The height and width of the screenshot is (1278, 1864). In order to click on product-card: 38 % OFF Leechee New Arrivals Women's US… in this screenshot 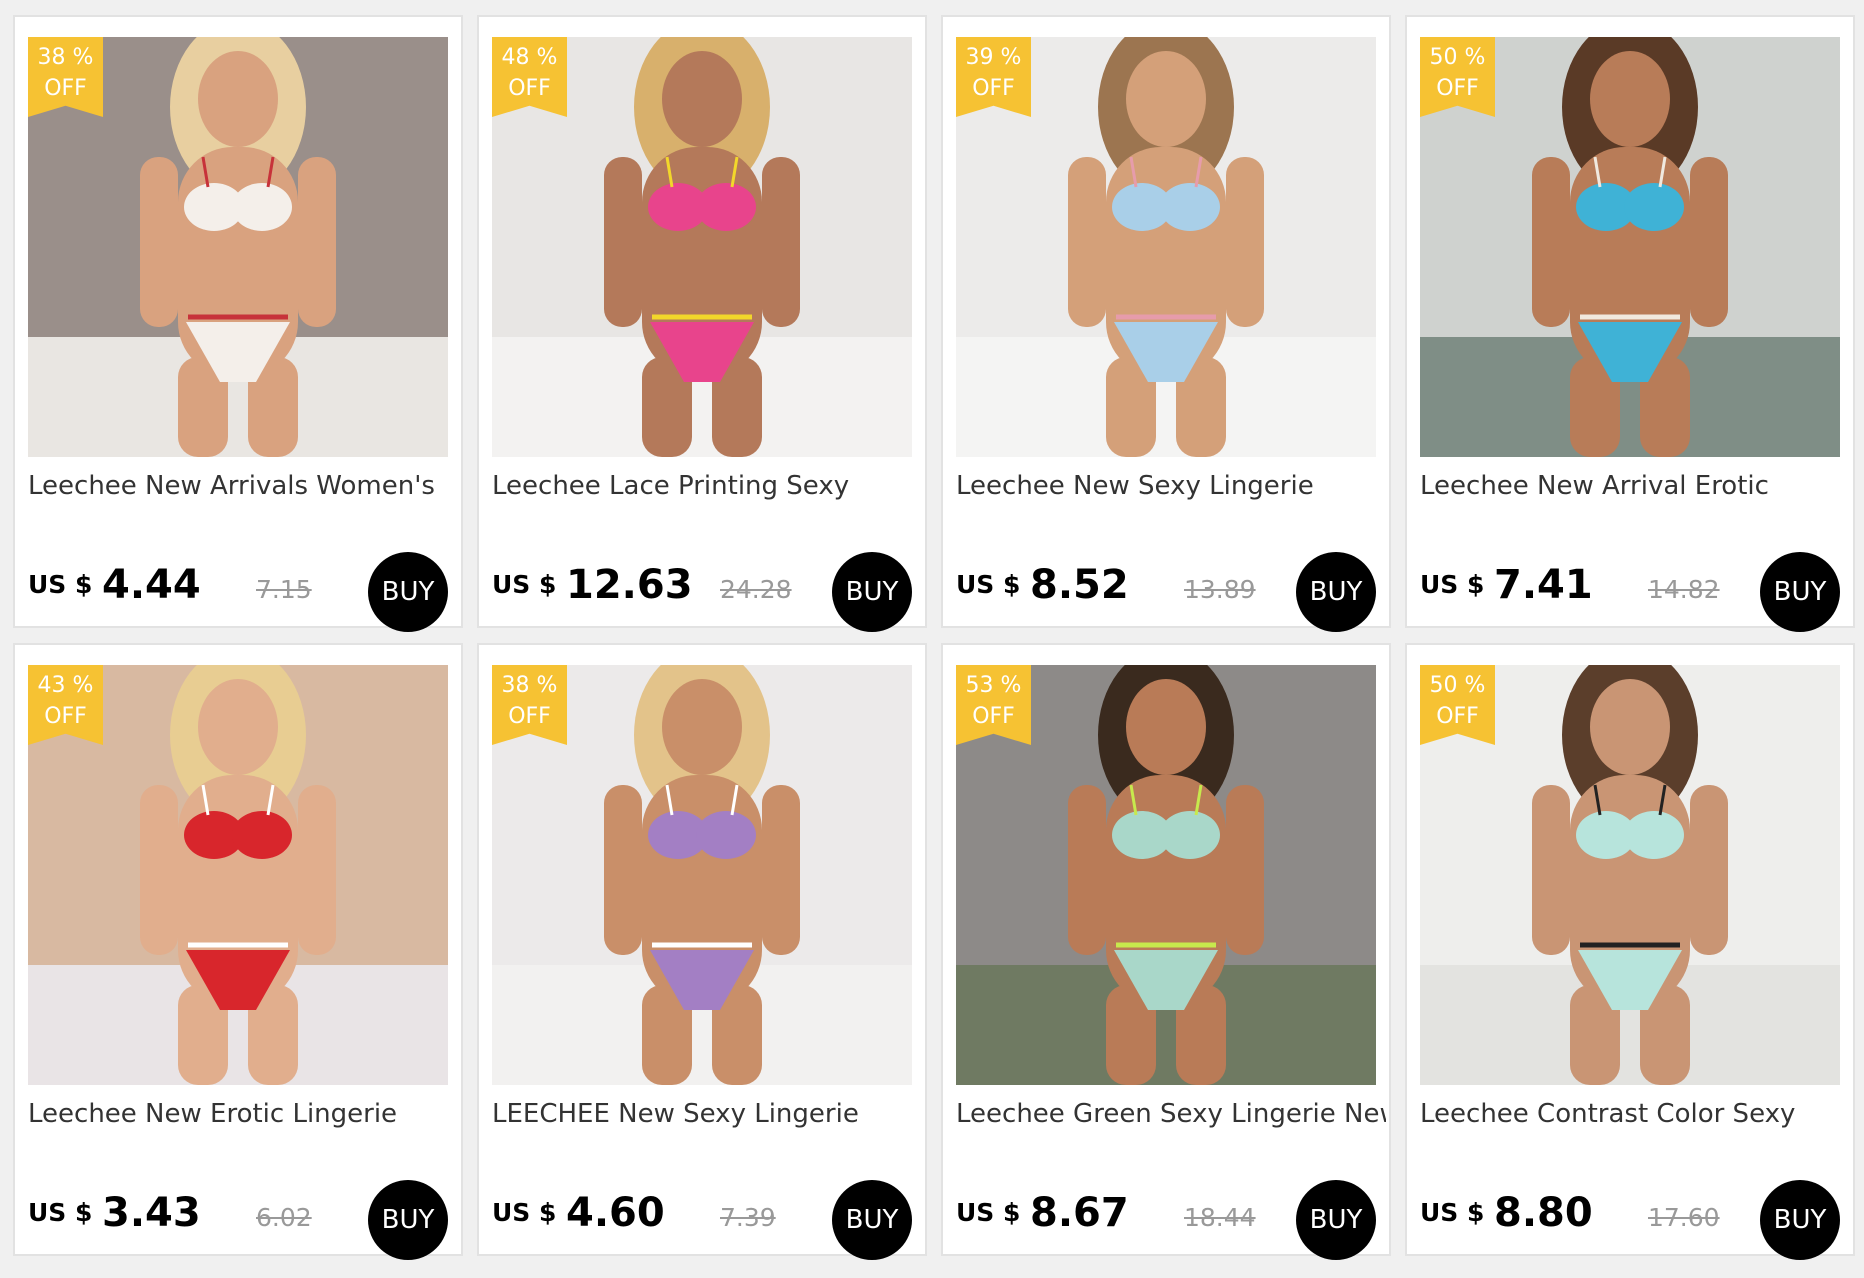, I will do `click(238, 323)`.